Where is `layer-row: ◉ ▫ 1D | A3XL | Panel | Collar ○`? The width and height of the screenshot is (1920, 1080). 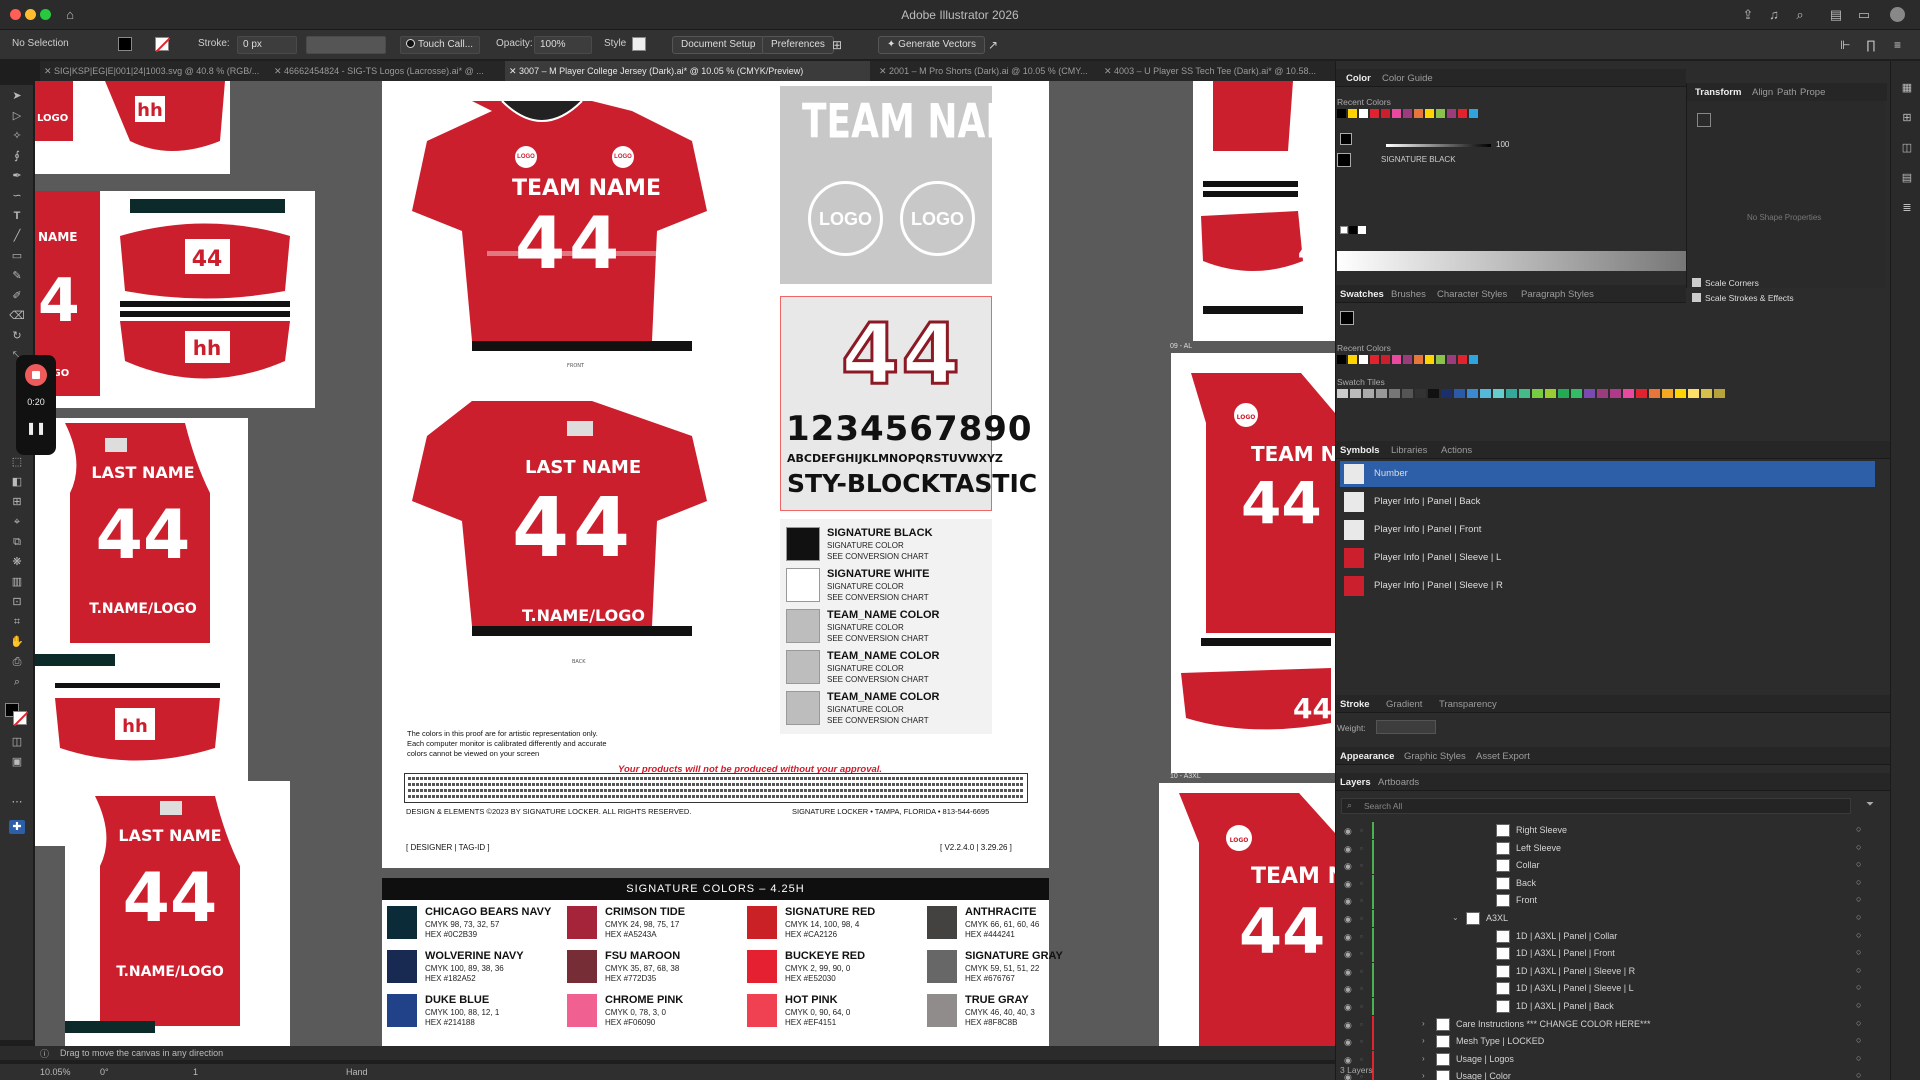
layer-row: ◉ ▫ 1D | A3XL | Panel | Collar ○ is located at coordinates (1611, 936).